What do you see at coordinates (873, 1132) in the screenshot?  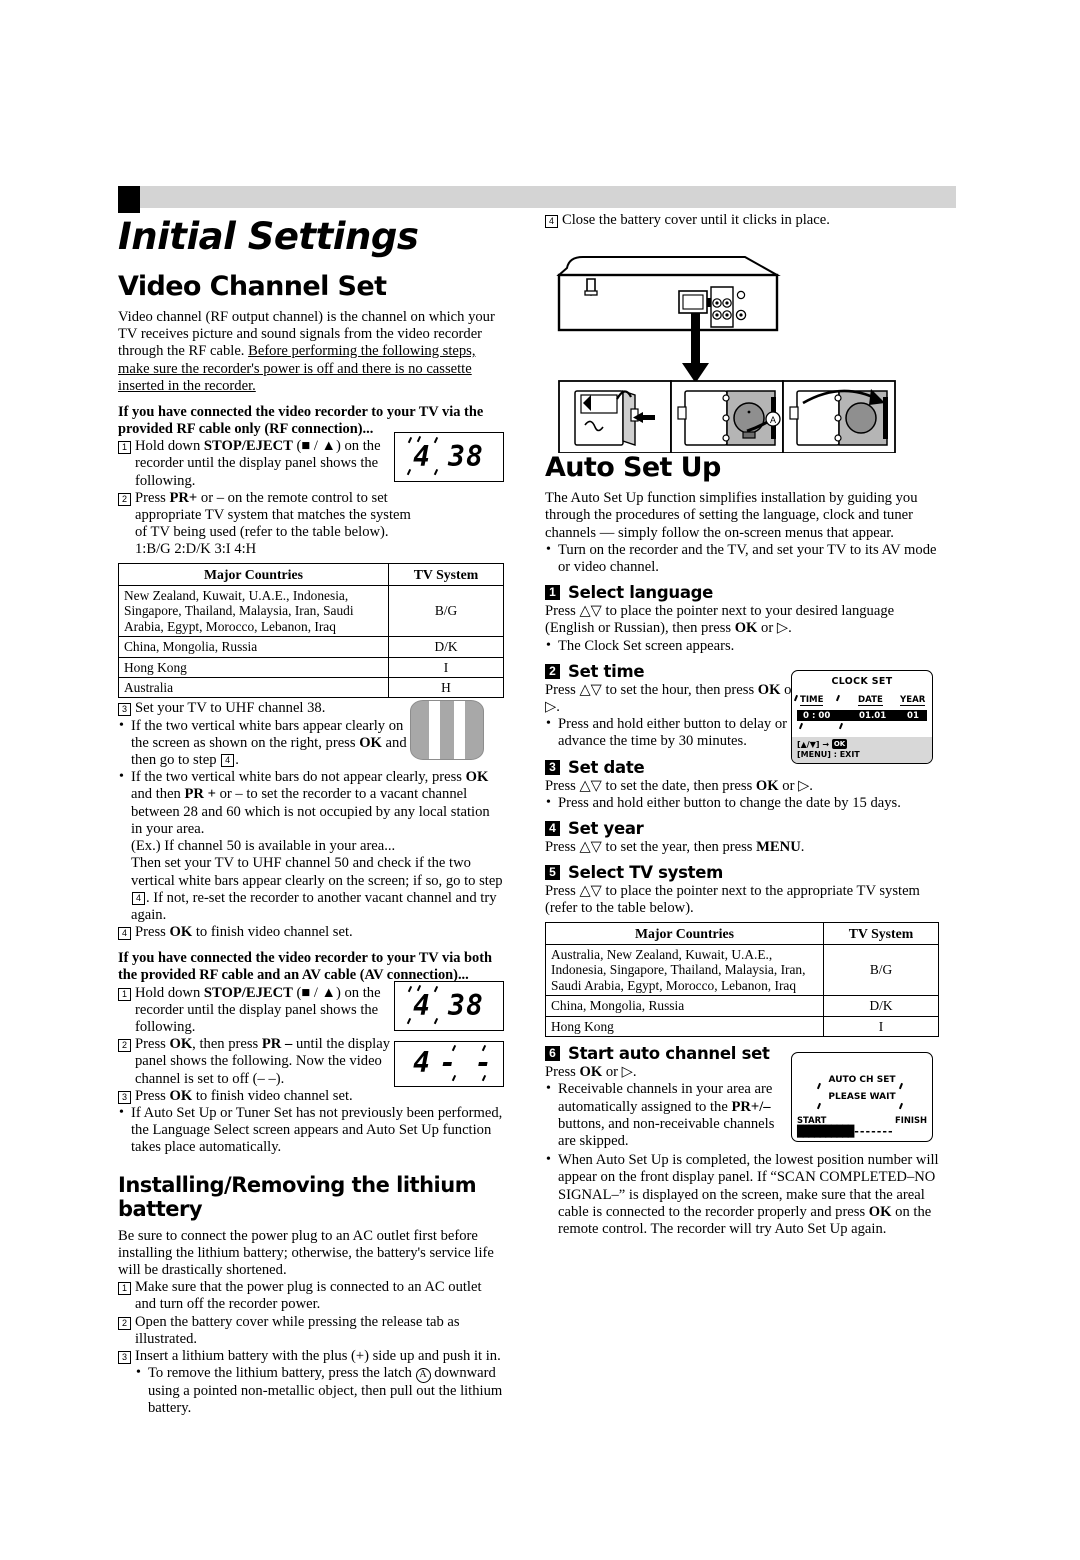 I see `progress-empty: -------` at bounding box center [873, 1132].